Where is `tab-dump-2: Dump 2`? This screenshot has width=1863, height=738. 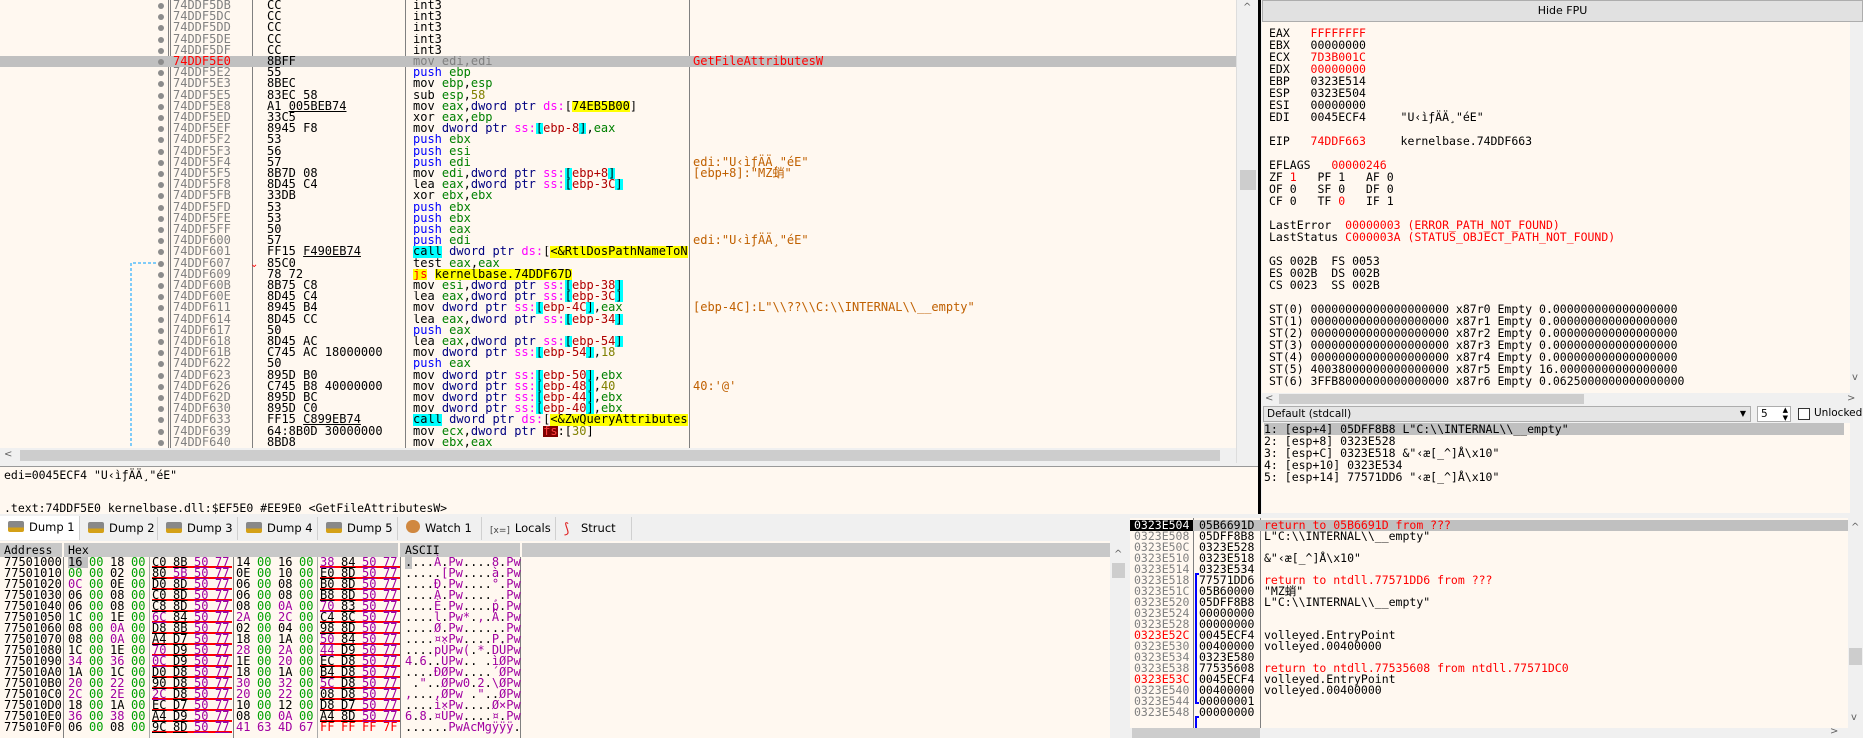 tab-dump-2: Dump 2 is located at coordinates (119, 528).